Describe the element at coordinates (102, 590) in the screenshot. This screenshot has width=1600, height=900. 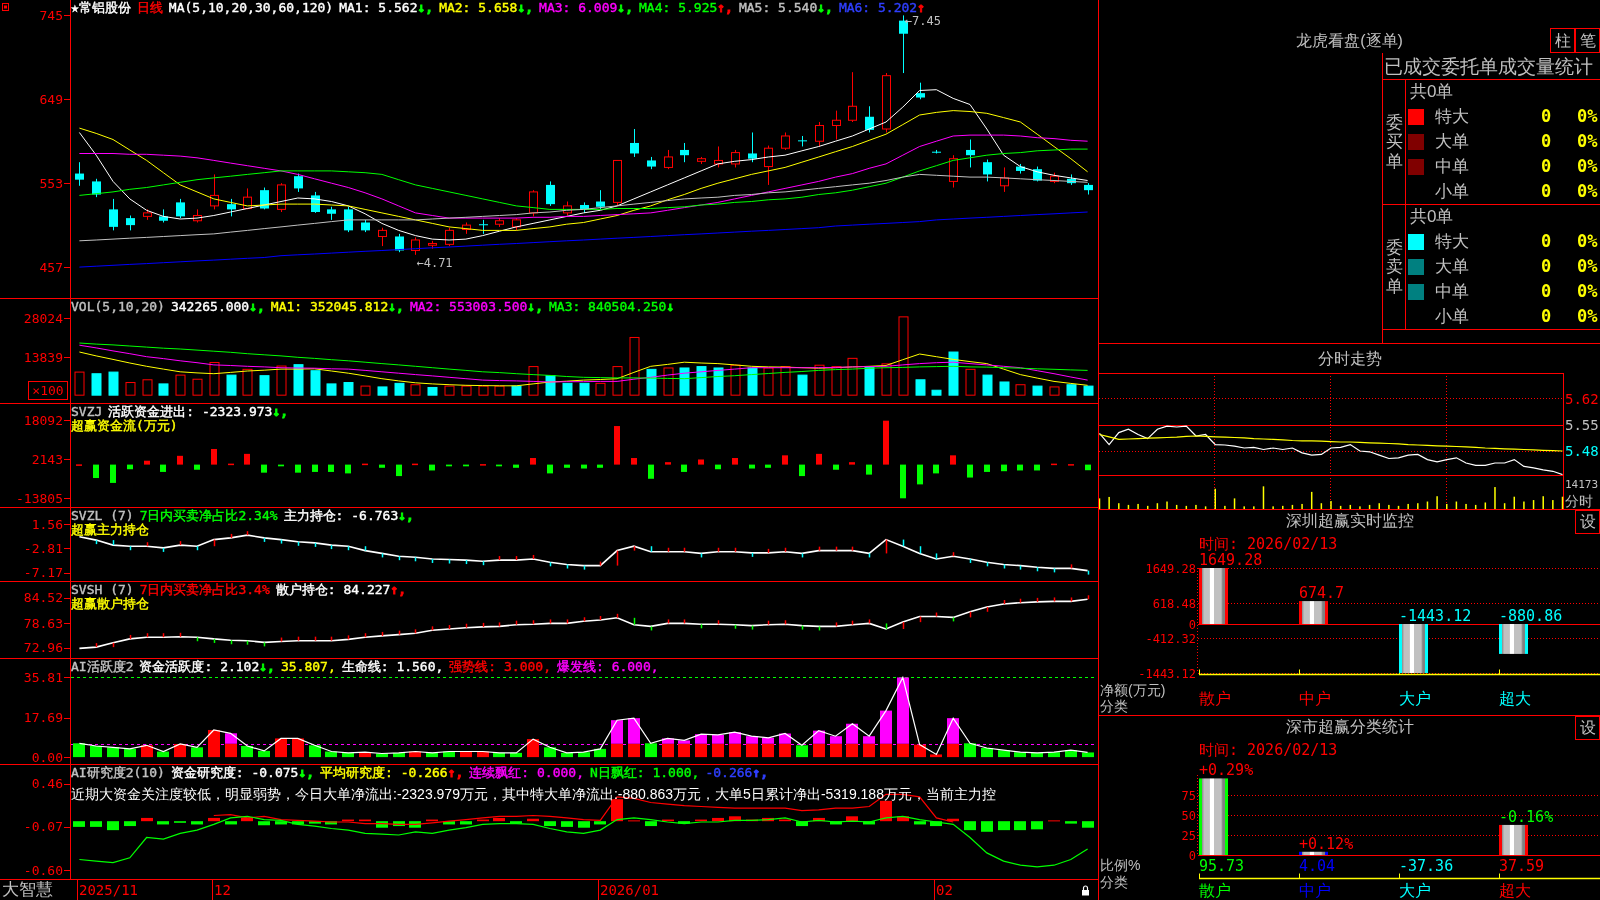
I see `legend-text: SVSH (7)` at that location.